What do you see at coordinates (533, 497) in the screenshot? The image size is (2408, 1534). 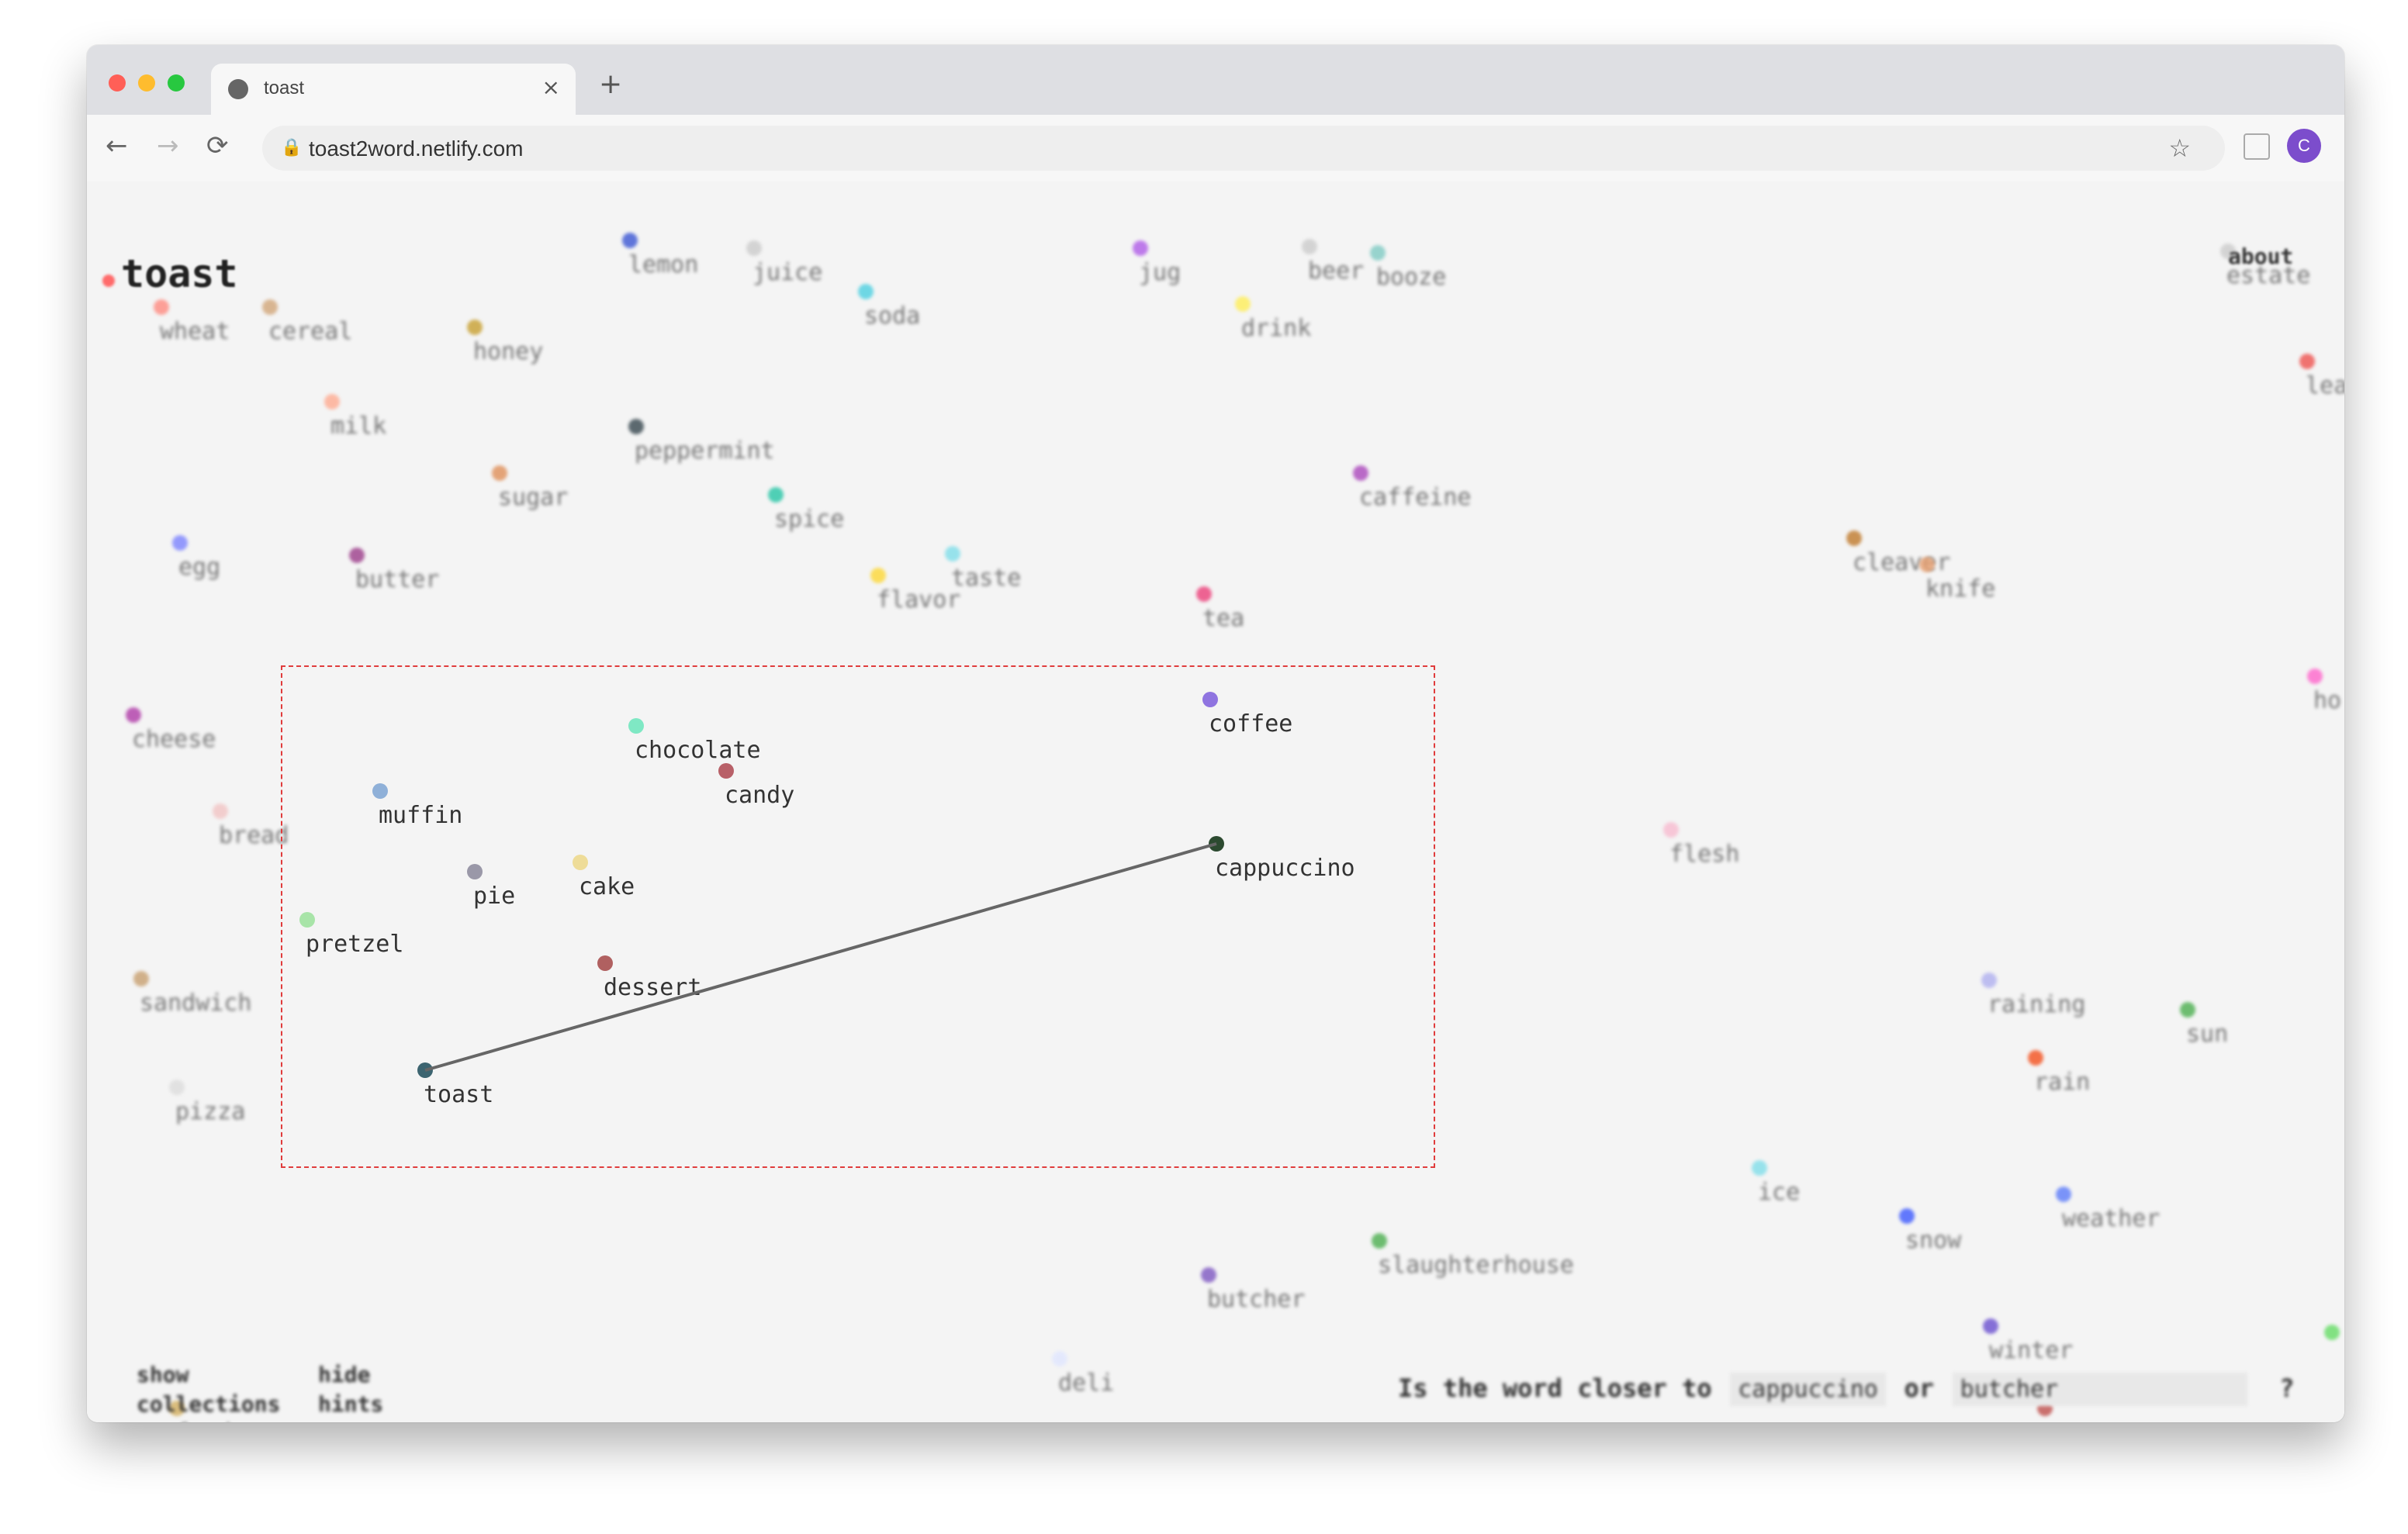 I see `word-label: sugar` at bounding box center [533, 497].